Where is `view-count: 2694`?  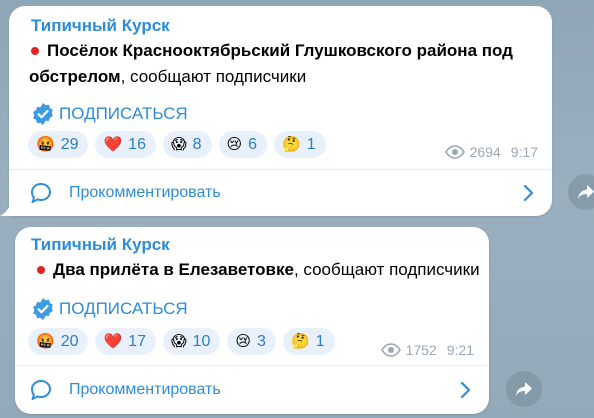 view-count: 2694 is located at coordinates (485, 152).